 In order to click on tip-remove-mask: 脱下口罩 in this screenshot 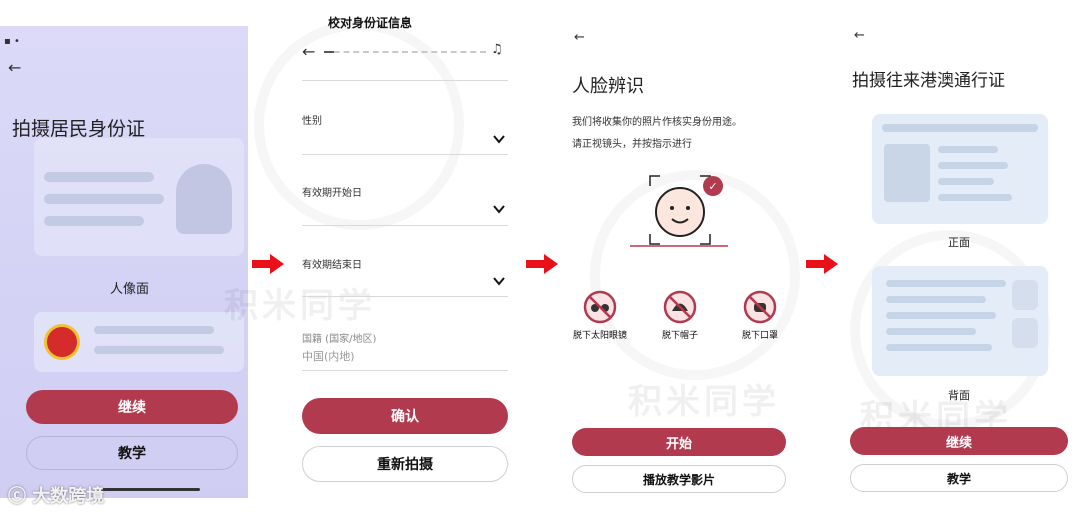, I will do `click(760, 315)`.